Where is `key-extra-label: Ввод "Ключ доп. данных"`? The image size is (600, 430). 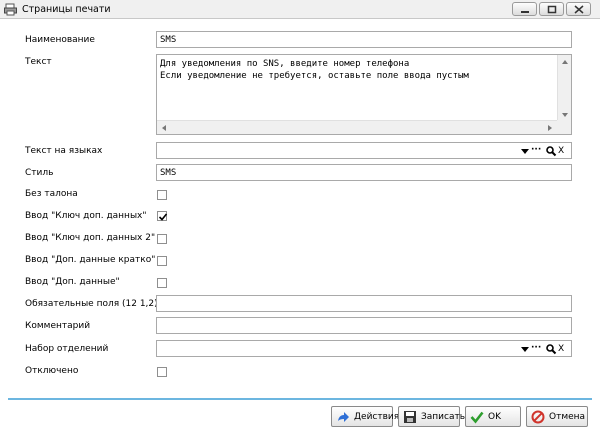 key-extra-label: Ввод "Ключ доп. данных" is located at coordinates (86, 216).